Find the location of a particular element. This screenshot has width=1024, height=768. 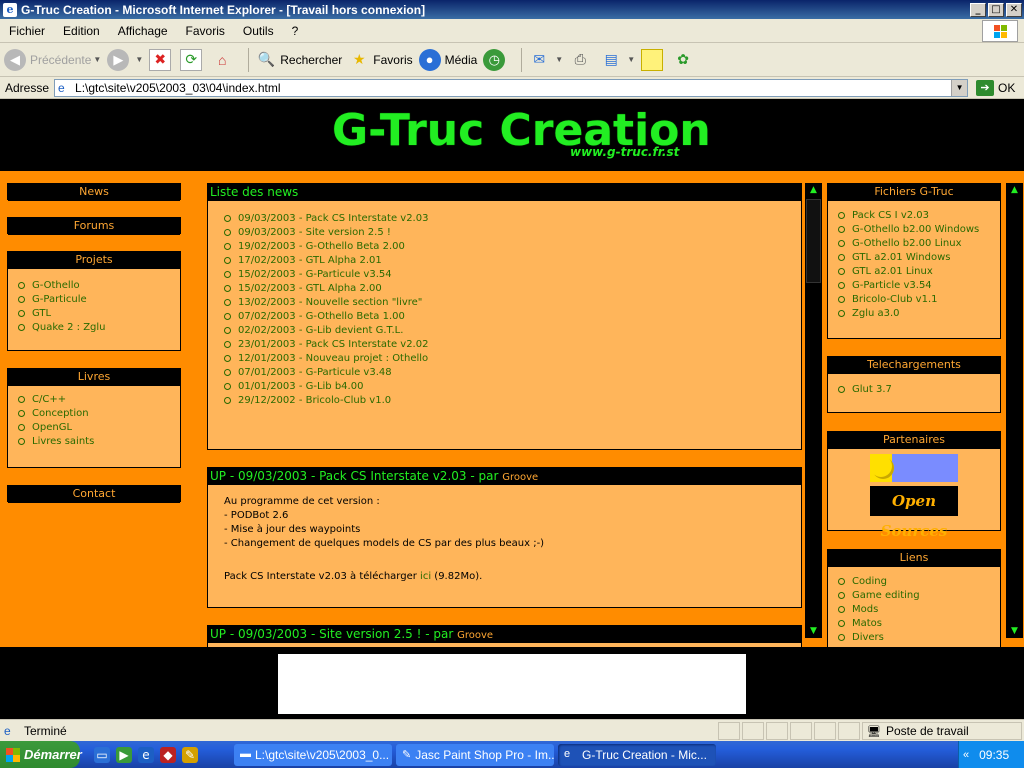

menu-help: ? is located at coordinates (295, 31).